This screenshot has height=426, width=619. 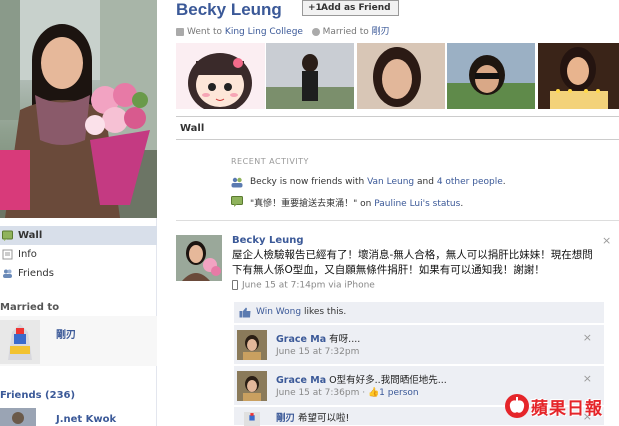 I want to click on photo-thumb-3-art, so click(x=401, y=76).